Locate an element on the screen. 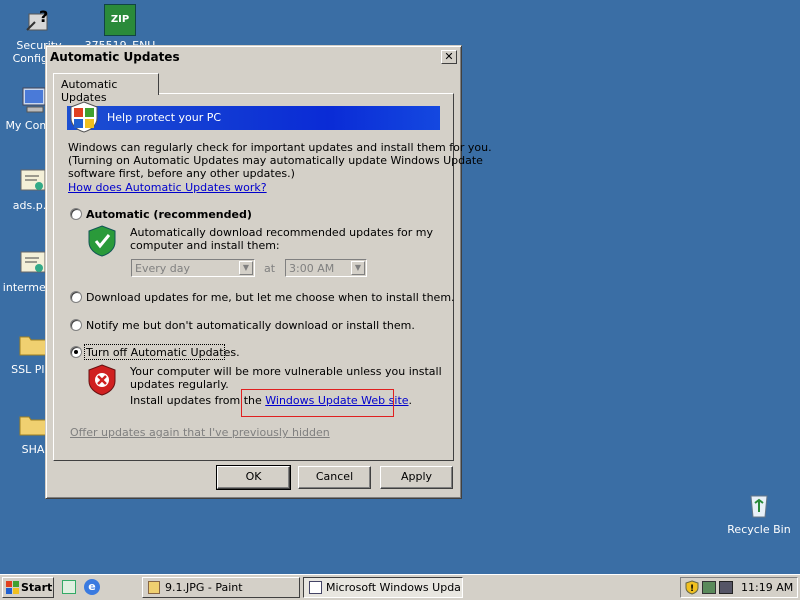  desktop-icon-label: Recycle Bin is located at coordinates (759, 529).